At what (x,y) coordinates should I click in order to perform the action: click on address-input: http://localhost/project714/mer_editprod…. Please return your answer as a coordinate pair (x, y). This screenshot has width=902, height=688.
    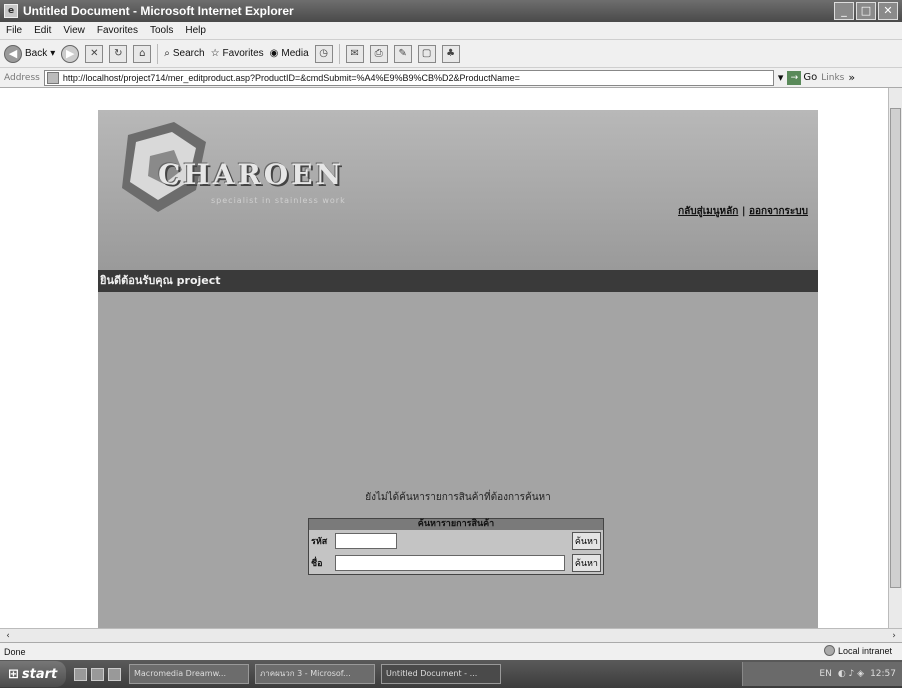
    Looking at the image, I should click on (408, 77).